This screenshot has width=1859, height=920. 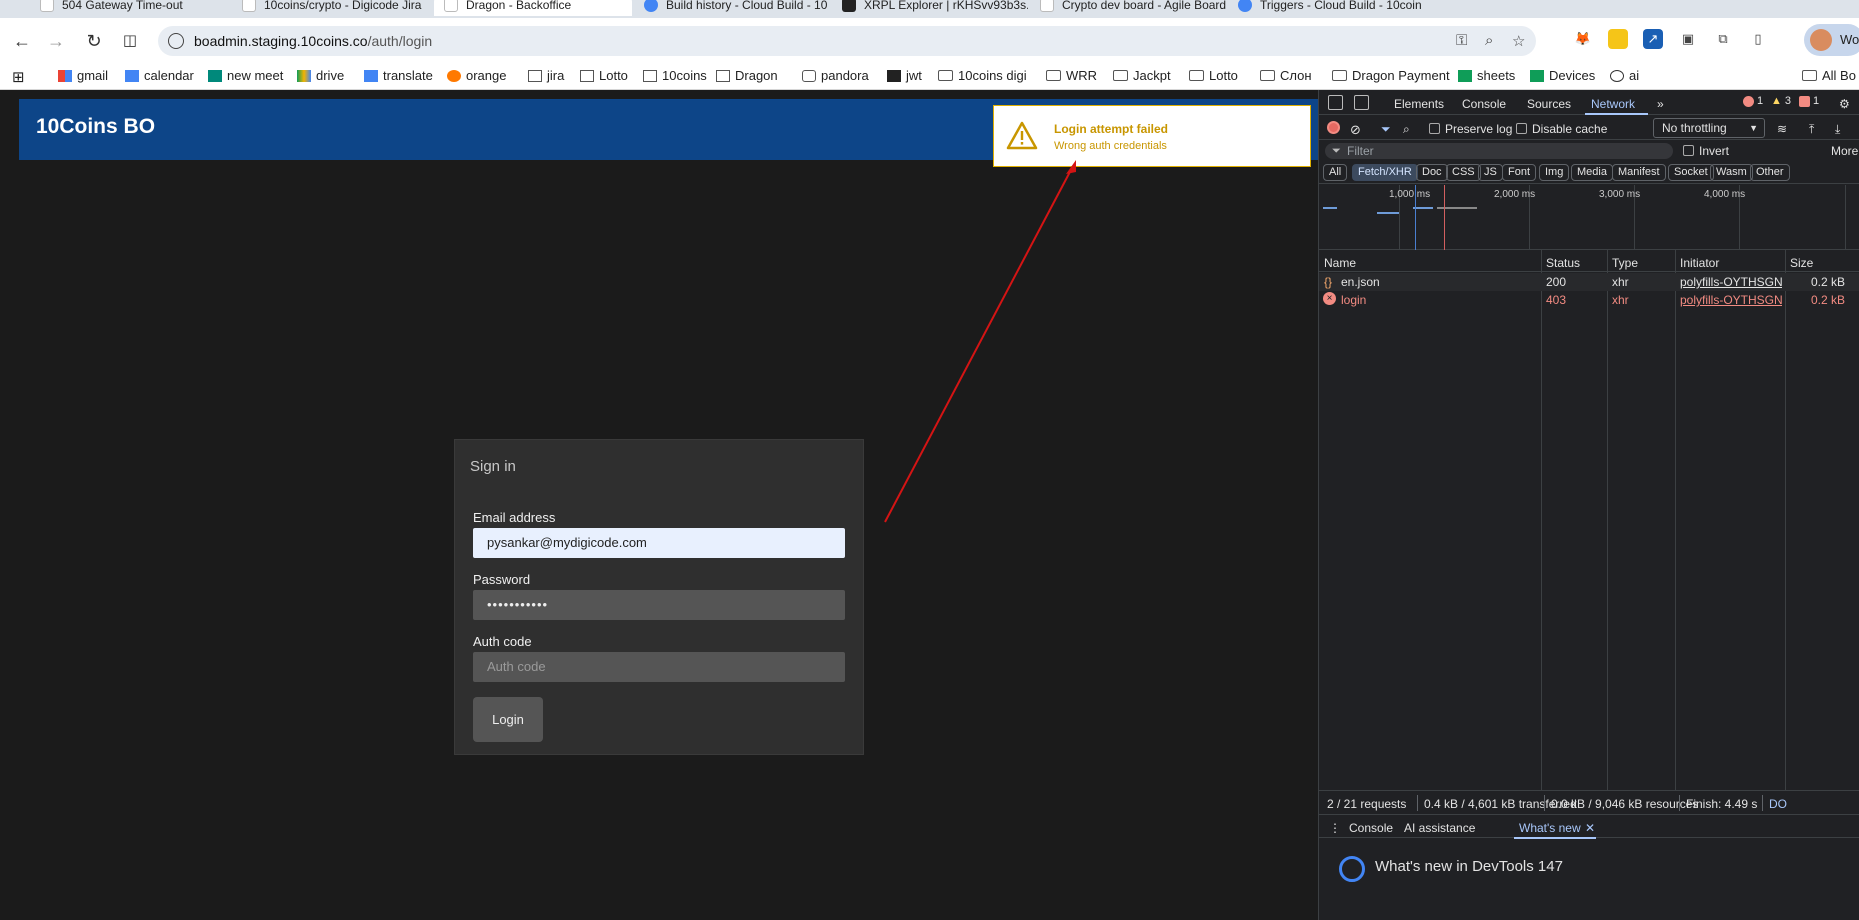 What do you see at coordinates (245, 75) in the screenshot?
I see `bookmark-item: new meet` at bounding box center [245, 75].